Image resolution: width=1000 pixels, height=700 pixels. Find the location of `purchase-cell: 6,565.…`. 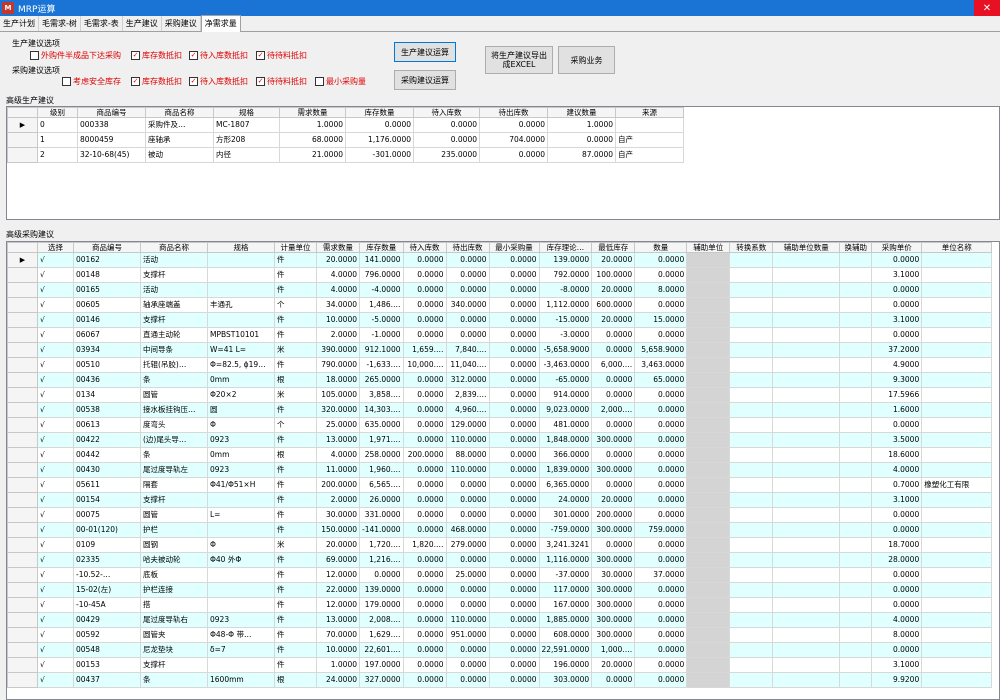

purchase-cell: 6,565.… is located at coordinates (381, 485).